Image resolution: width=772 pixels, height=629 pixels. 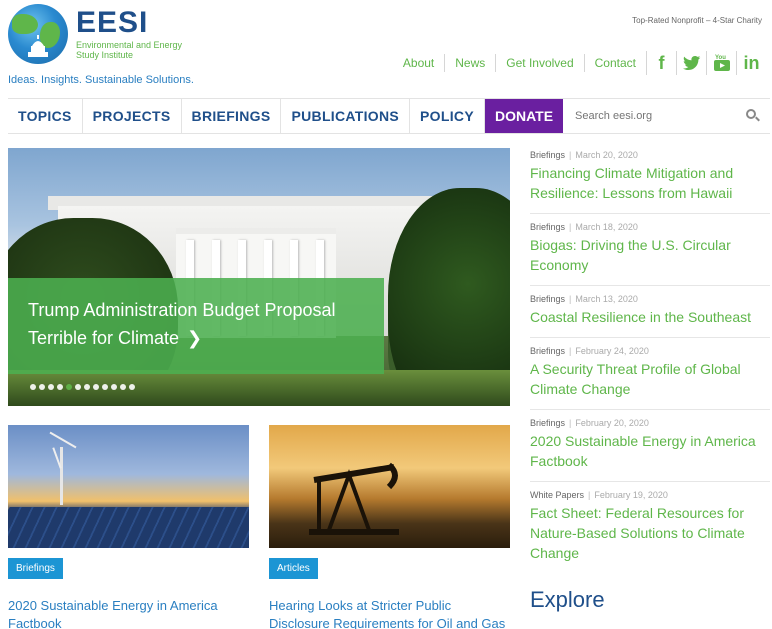 What do you see at coordinates (419, 63) in the screenshot?
I see `util-link-about: About` at bounding box center [419, 63].